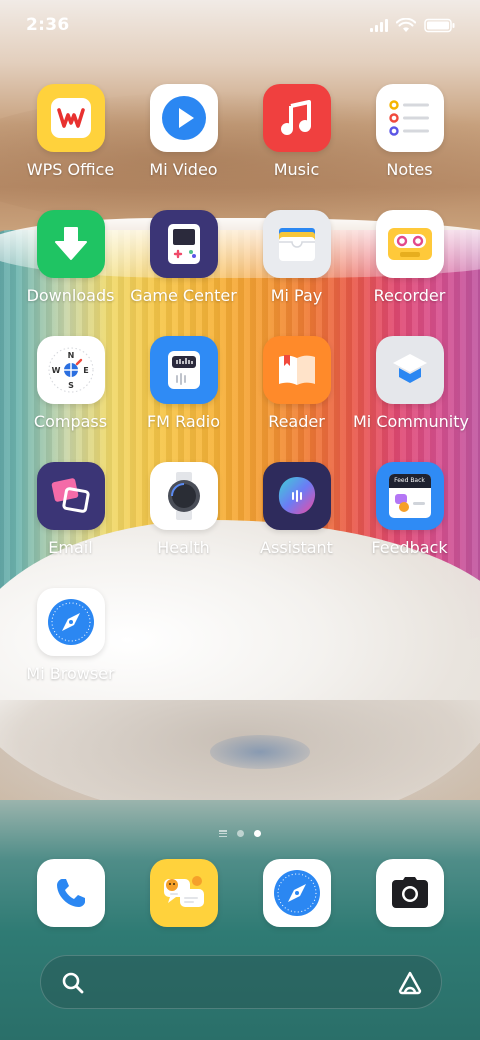  I want to click on dock-camera, so click(409, 893).